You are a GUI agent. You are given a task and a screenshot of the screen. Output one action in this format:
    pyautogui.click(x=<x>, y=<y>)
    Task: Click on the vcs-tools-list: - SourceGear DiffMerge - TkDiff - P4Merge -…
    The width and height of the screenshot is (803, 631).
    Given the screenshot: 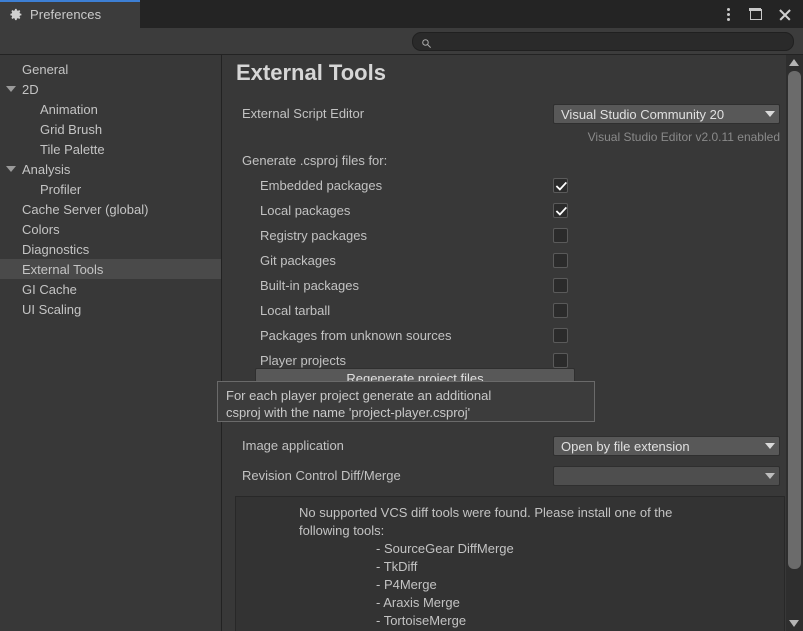 What is the action you would take?
    pyautogui.click(x=510, y=585)
    